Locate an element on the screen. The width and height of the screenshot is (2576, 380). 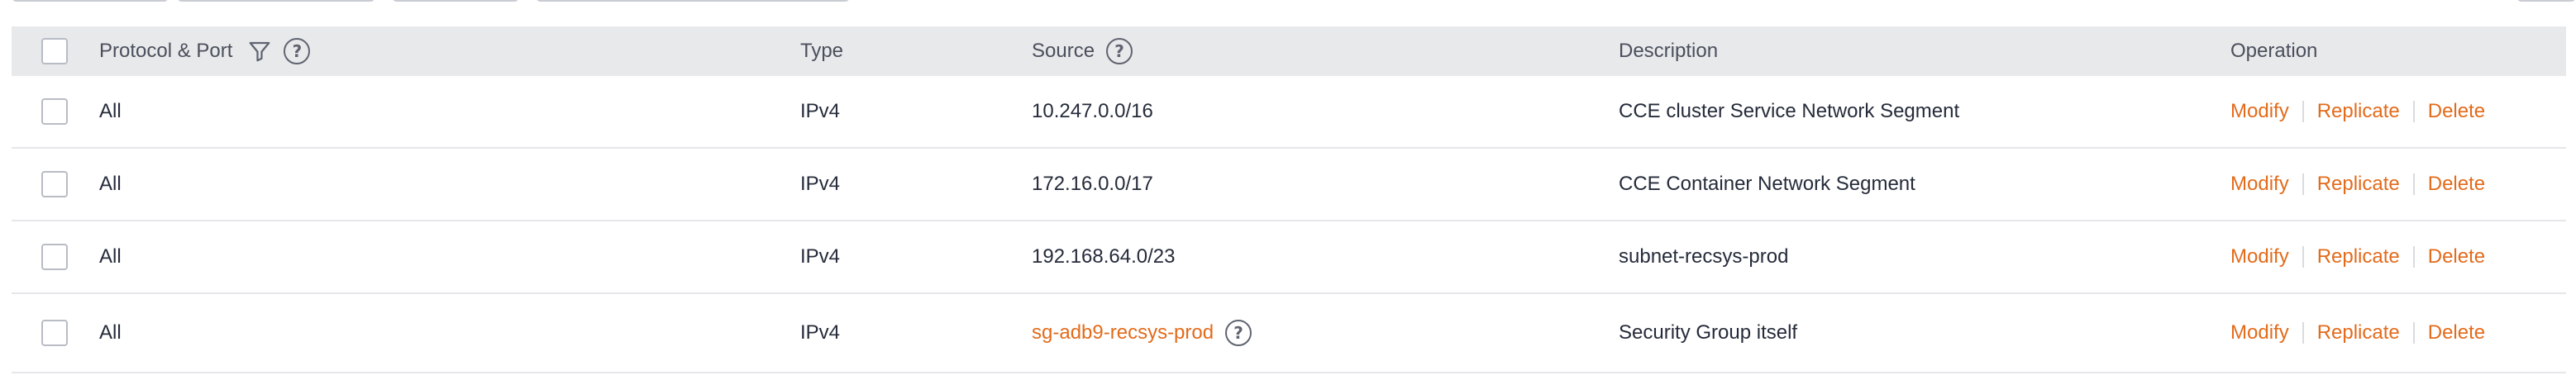
header-description-label: Description is located at coordinates (1669, 51).